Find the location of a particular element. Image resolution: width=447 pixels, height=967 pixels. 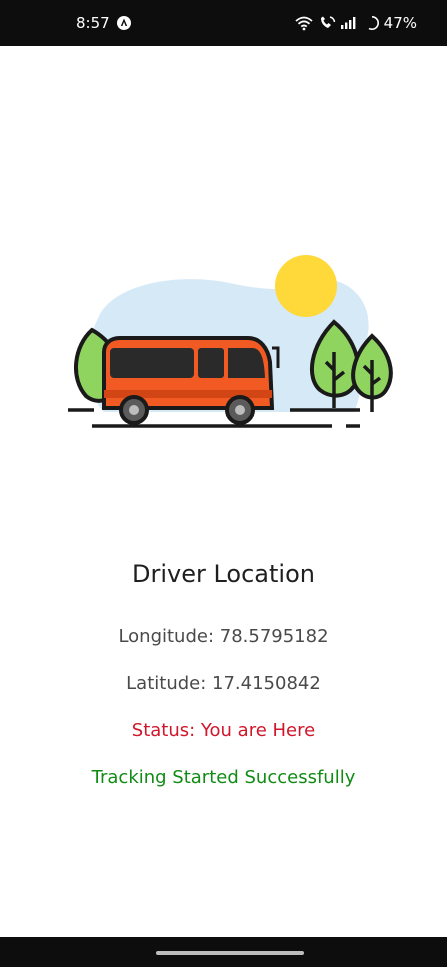

sun is located at coordinates (306, 286).